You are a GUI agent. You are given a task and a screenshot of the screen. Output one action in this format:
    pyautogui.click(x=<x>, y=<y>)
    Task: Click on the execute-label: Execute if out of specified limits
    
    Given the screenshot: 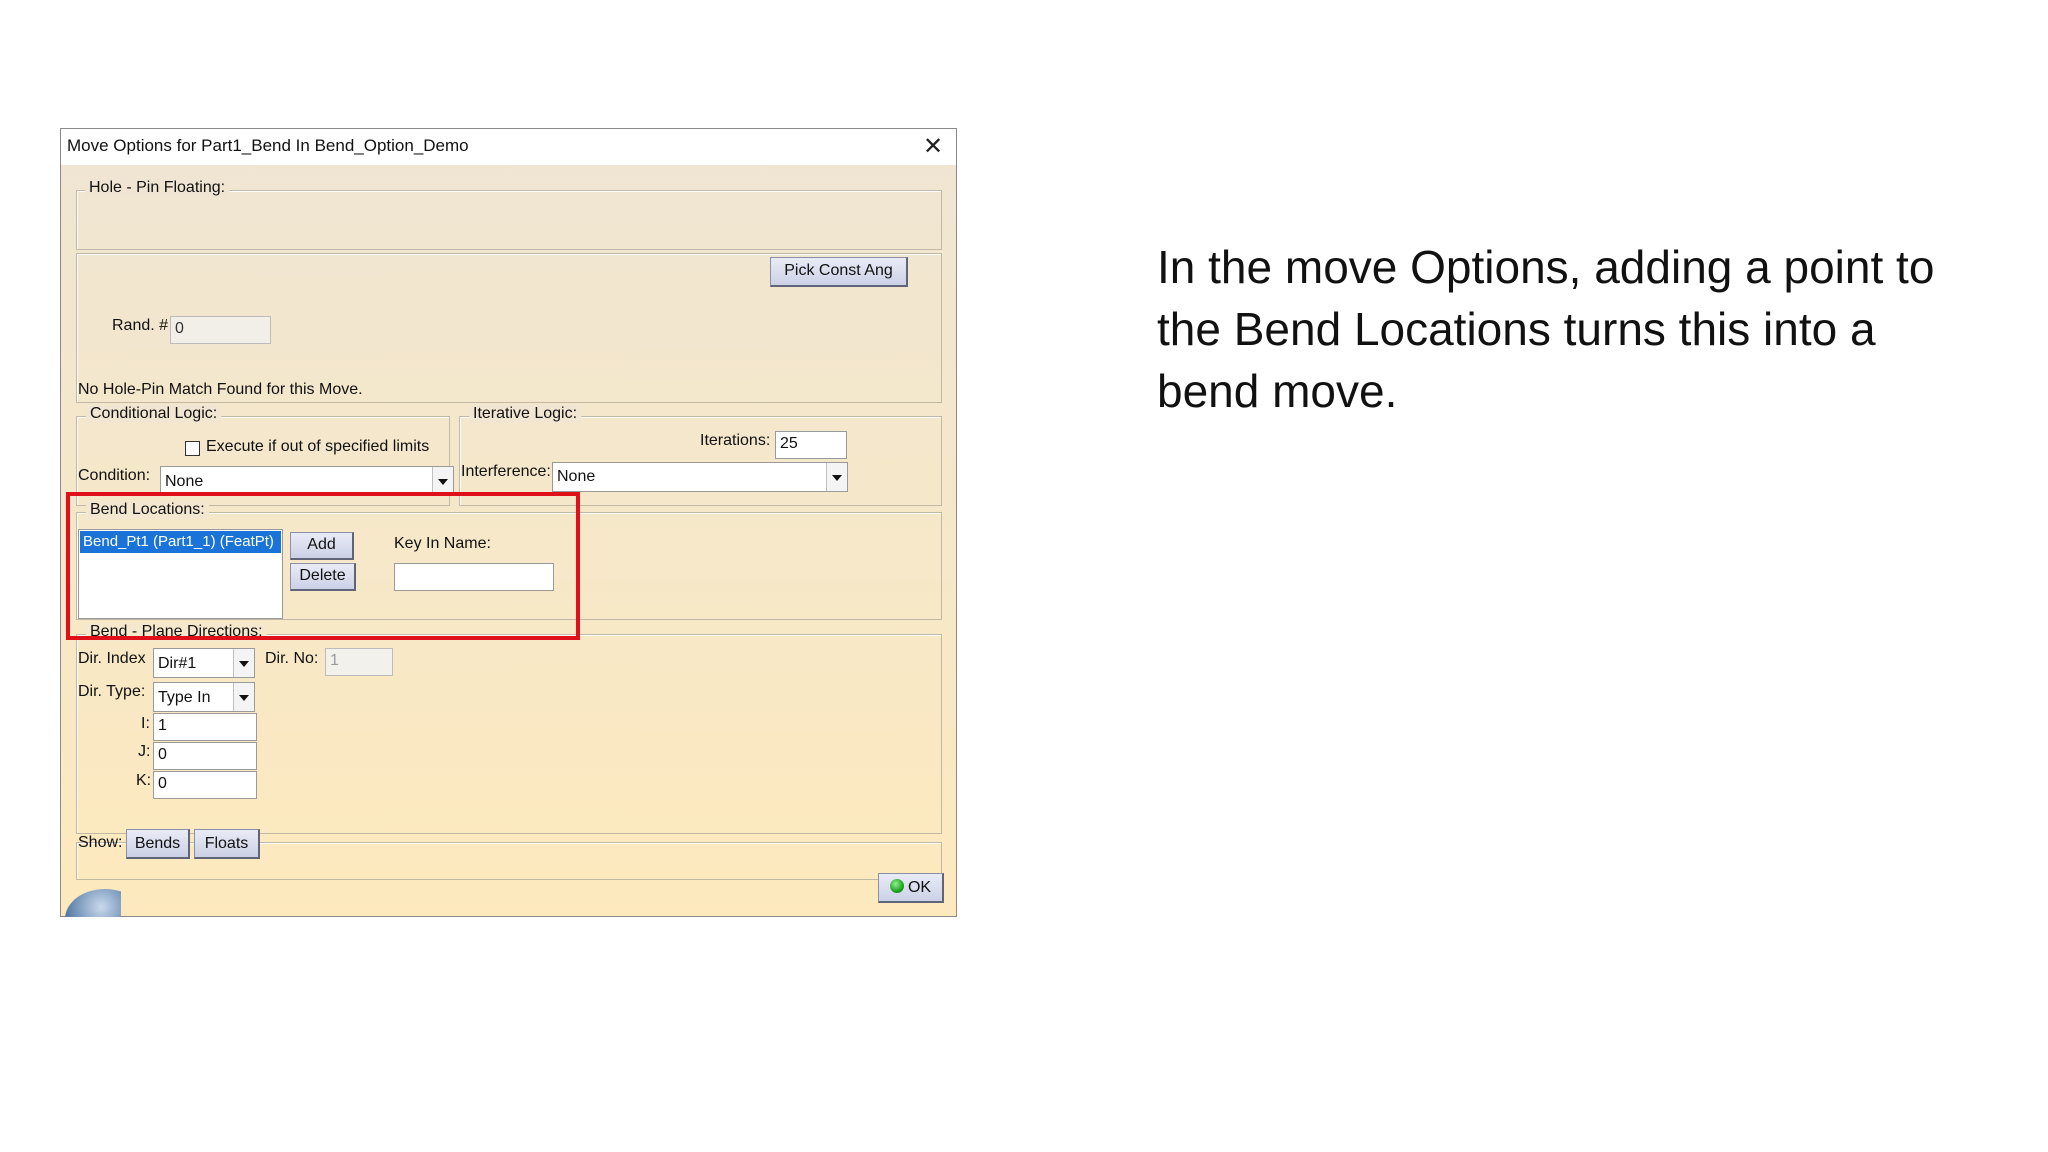 What is the action you would take?
    pyautogui.click(x=318, y=446)
    